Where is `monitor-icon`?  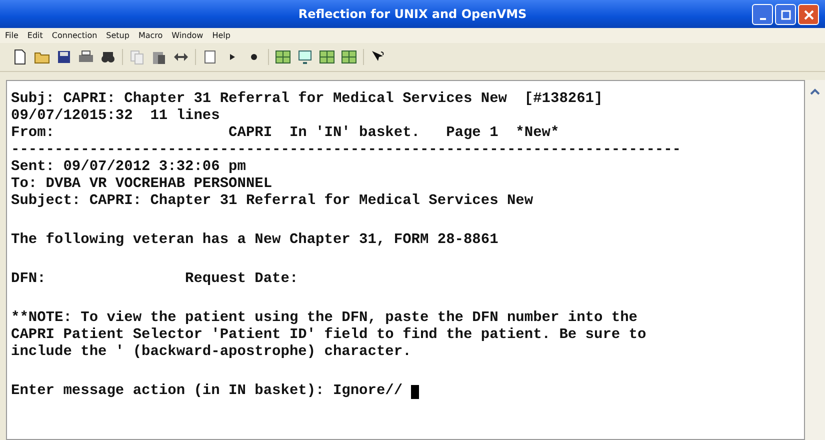 monitor-icon is located at coordinates (305, 57).